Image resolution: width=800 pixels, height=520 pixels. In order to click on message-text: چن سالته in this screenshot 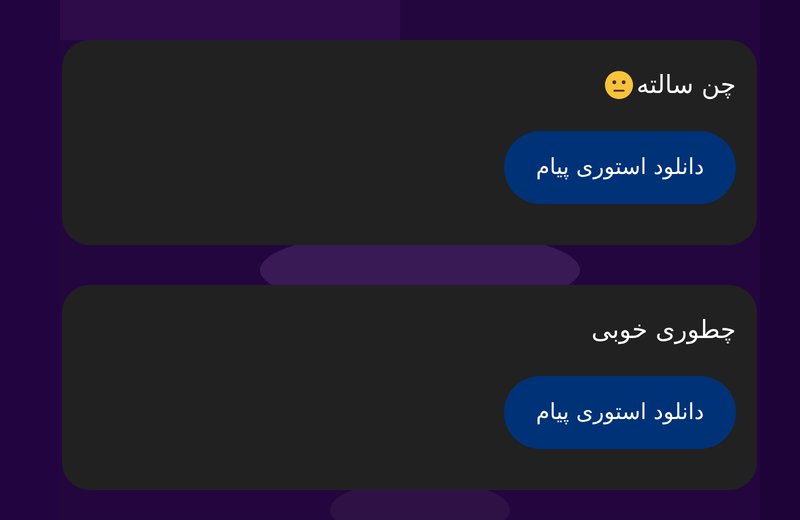, I will do `click(686, 85)`.